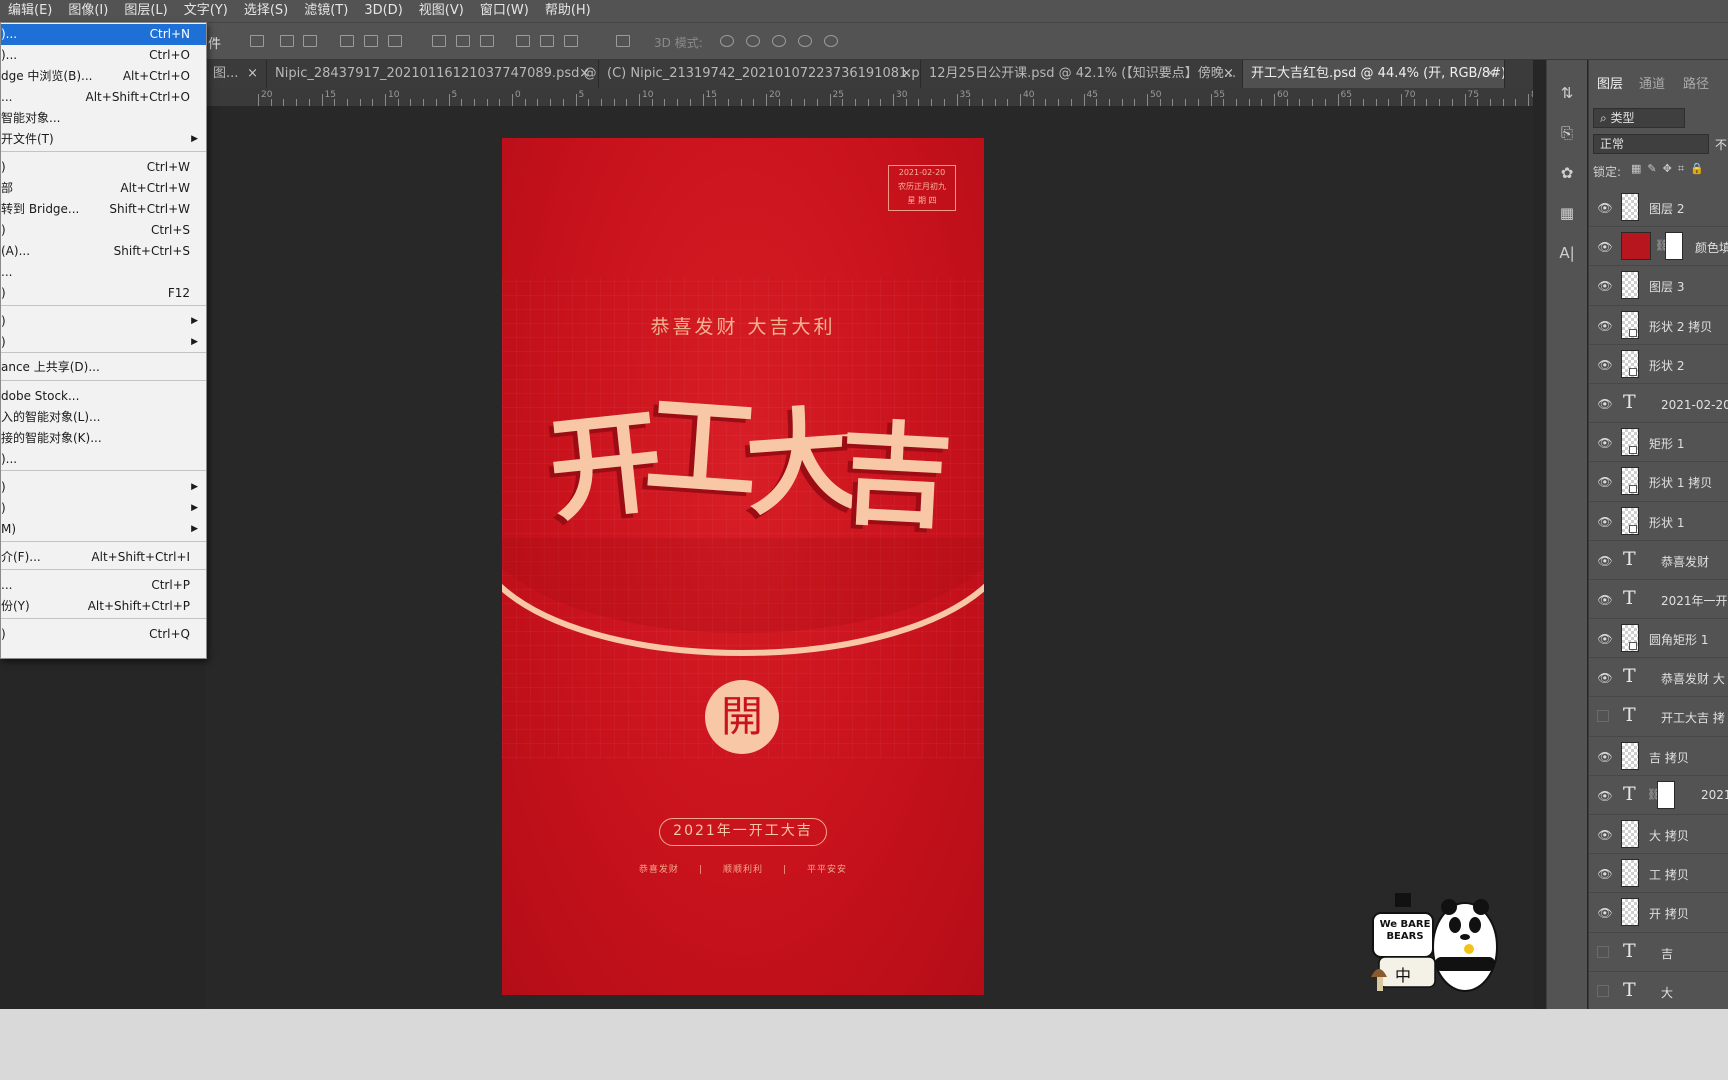 This screenshot has height=1080, width=1728. Describe the element at coordinates (1658, 835) in the screenshot. I see `layer-row: 👁 大 拷贝` at that location.